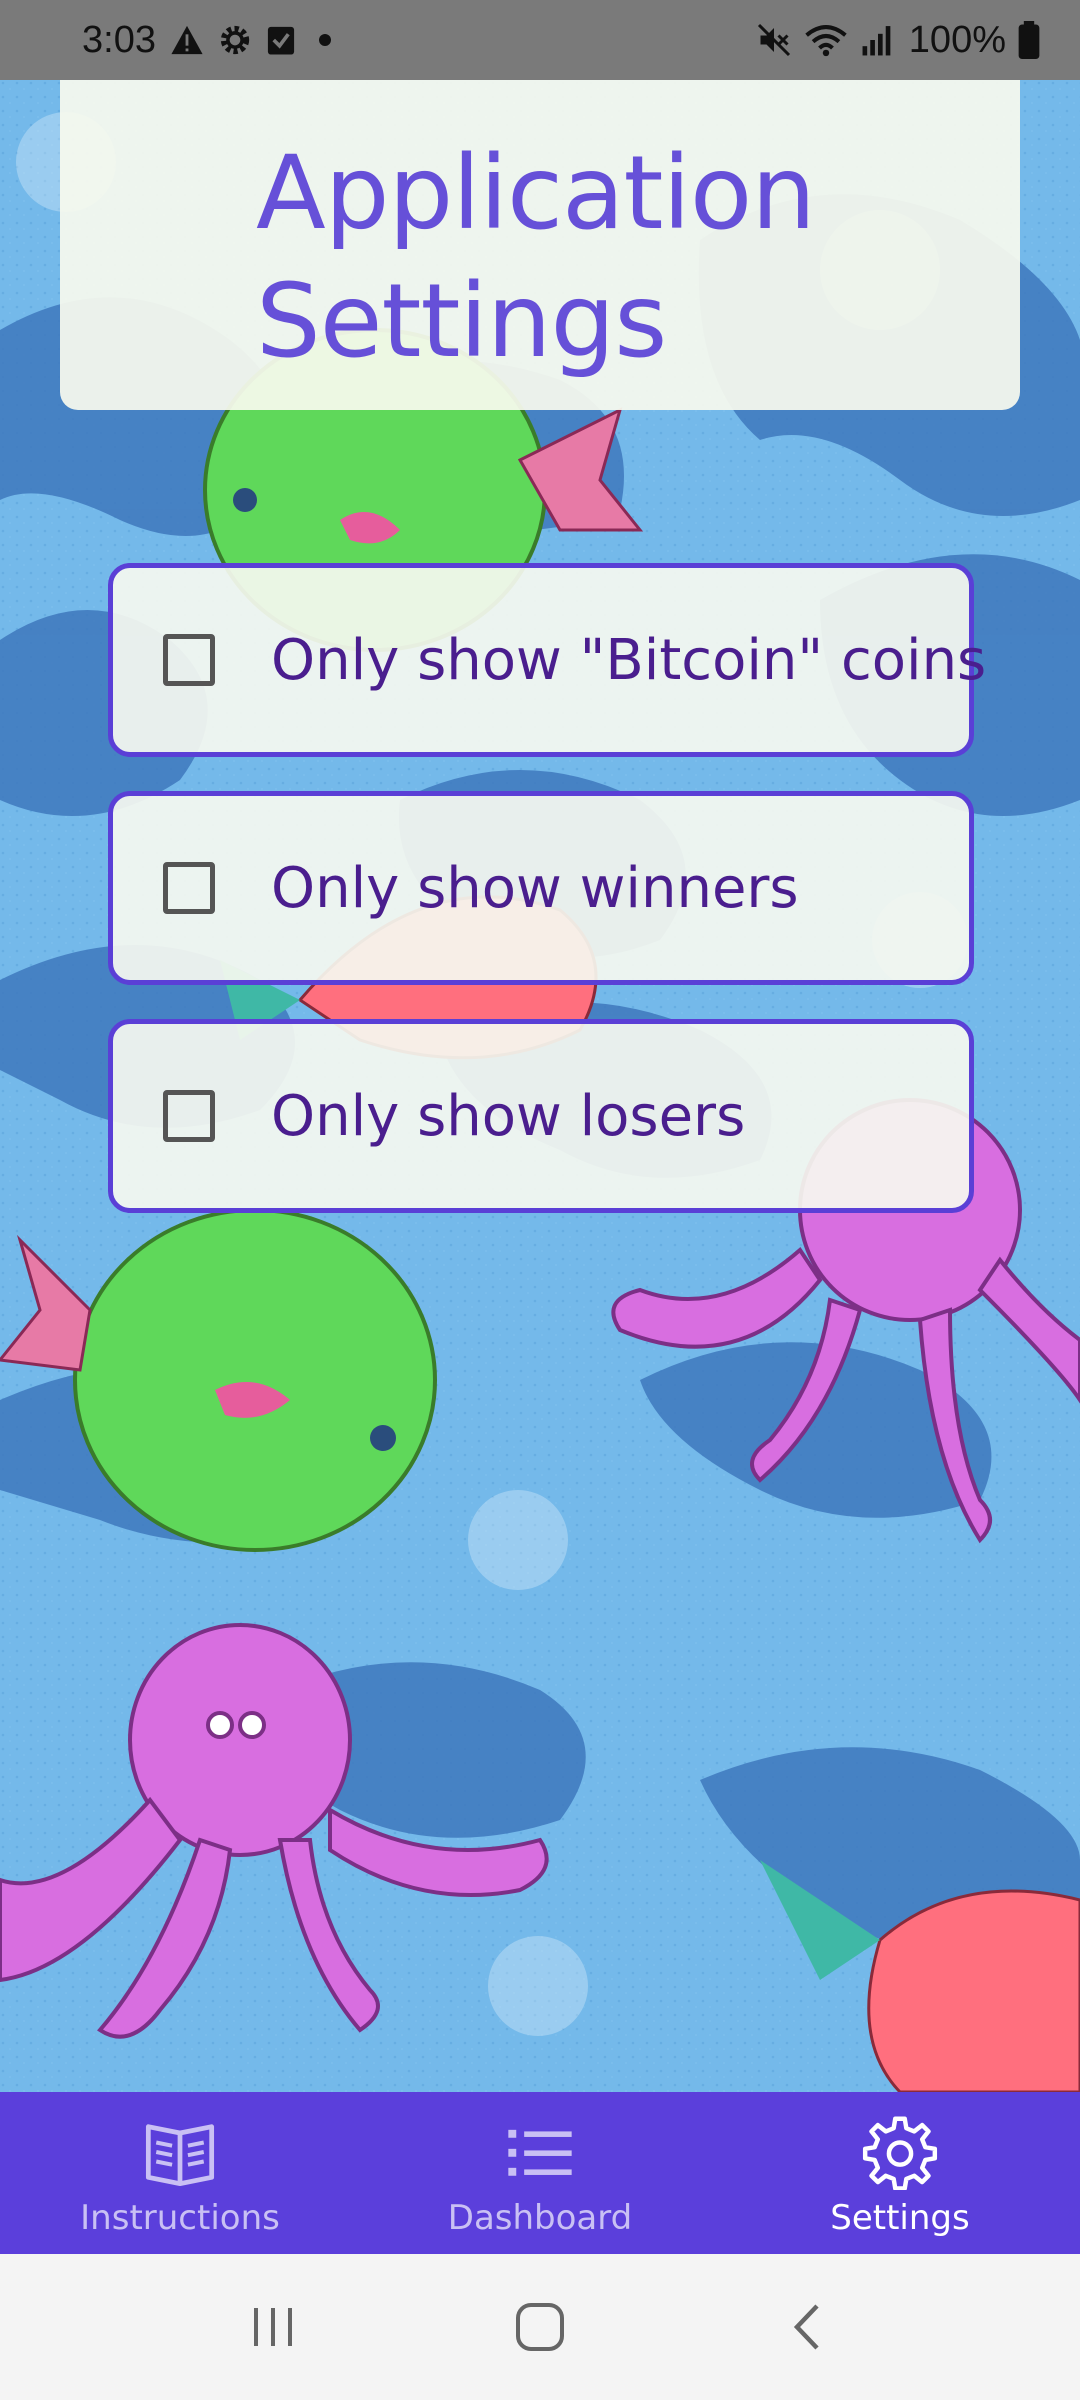 The height and width of the screenshot is (2400, 1080). Describe the element at coordinates (536, 193) in the screenshot. I see `page-title-line1: Application` at that location.